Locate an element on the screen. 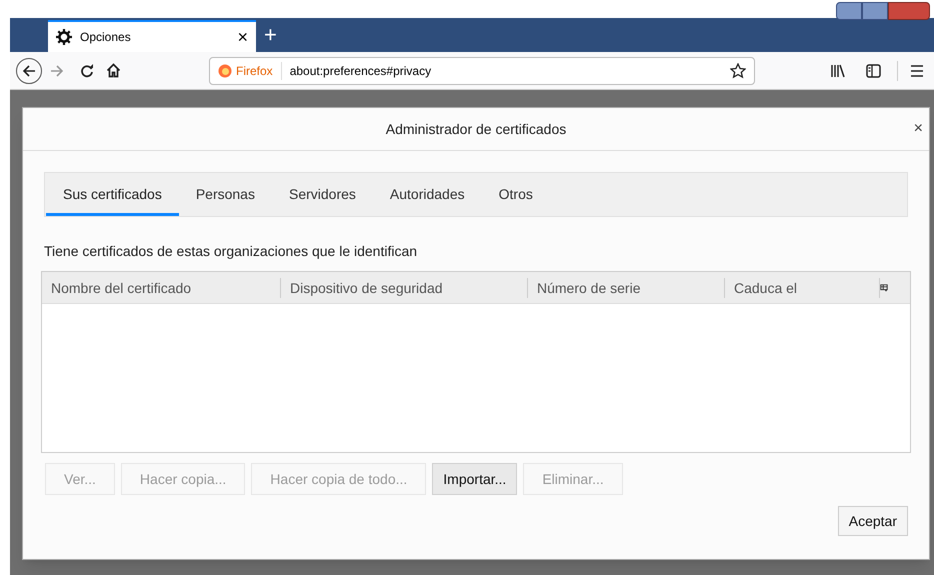 The width and height of the screenshot is (934, 575). home-icon is located at coordinates (113, 70).